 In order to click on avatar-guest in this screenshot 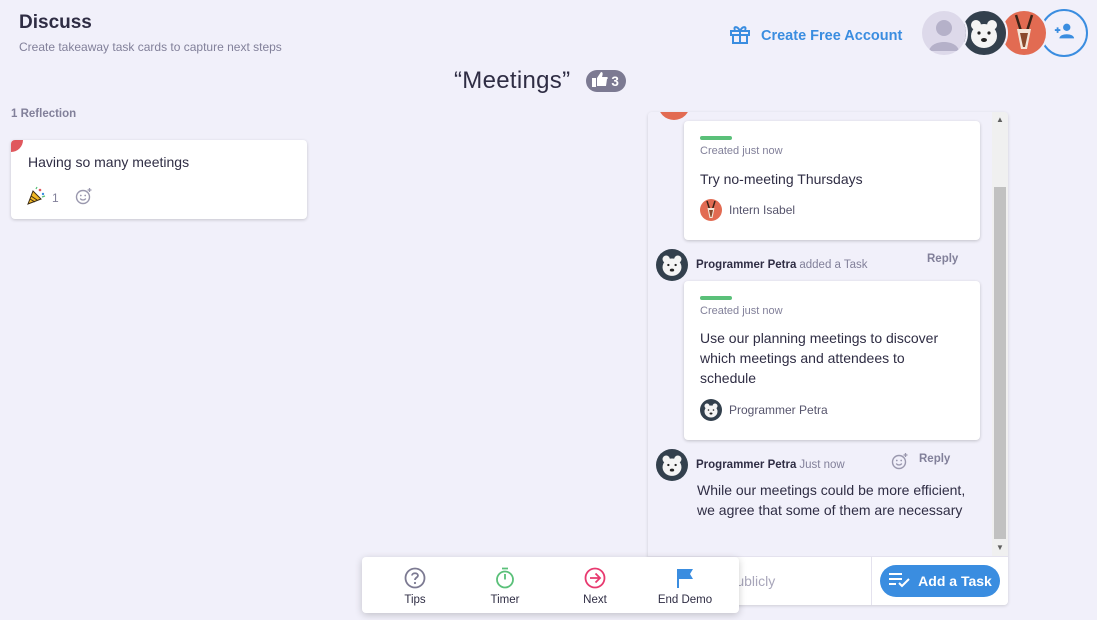, I will do `click(944, 33)`.